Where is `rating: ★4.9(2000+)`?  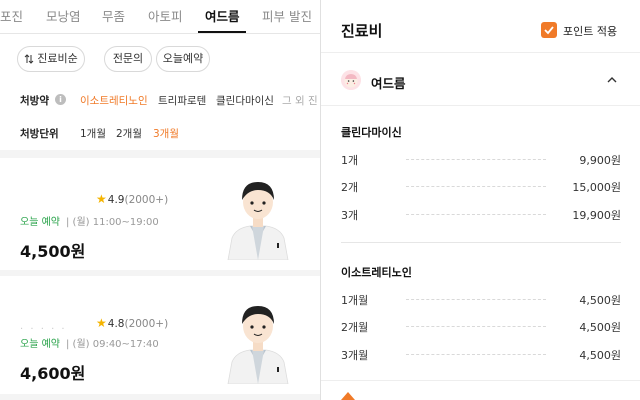
rating: ★4.9(2000+) is located at coordinates (132, 199).